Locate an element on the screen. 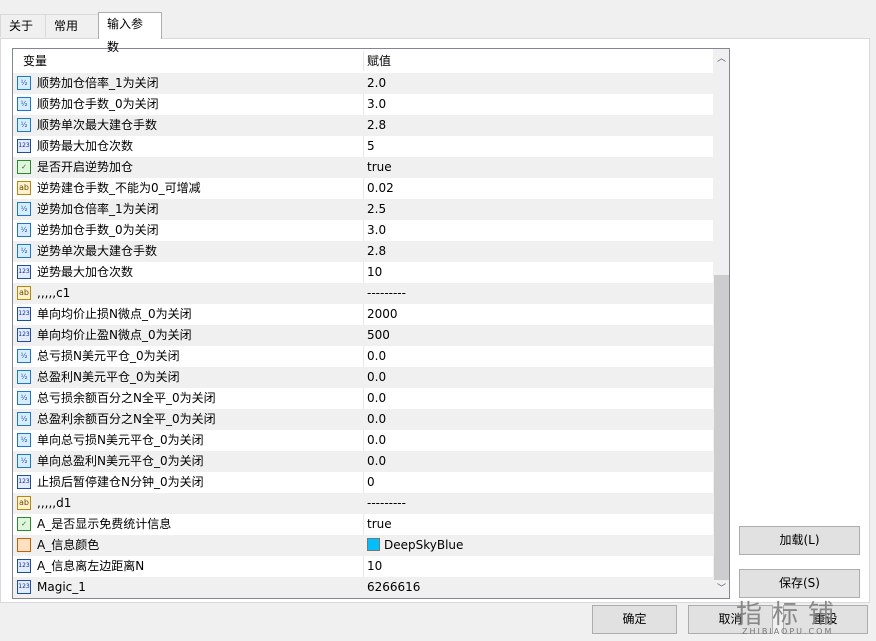  parameter-value: 5 is located at coordinates (371, 146).